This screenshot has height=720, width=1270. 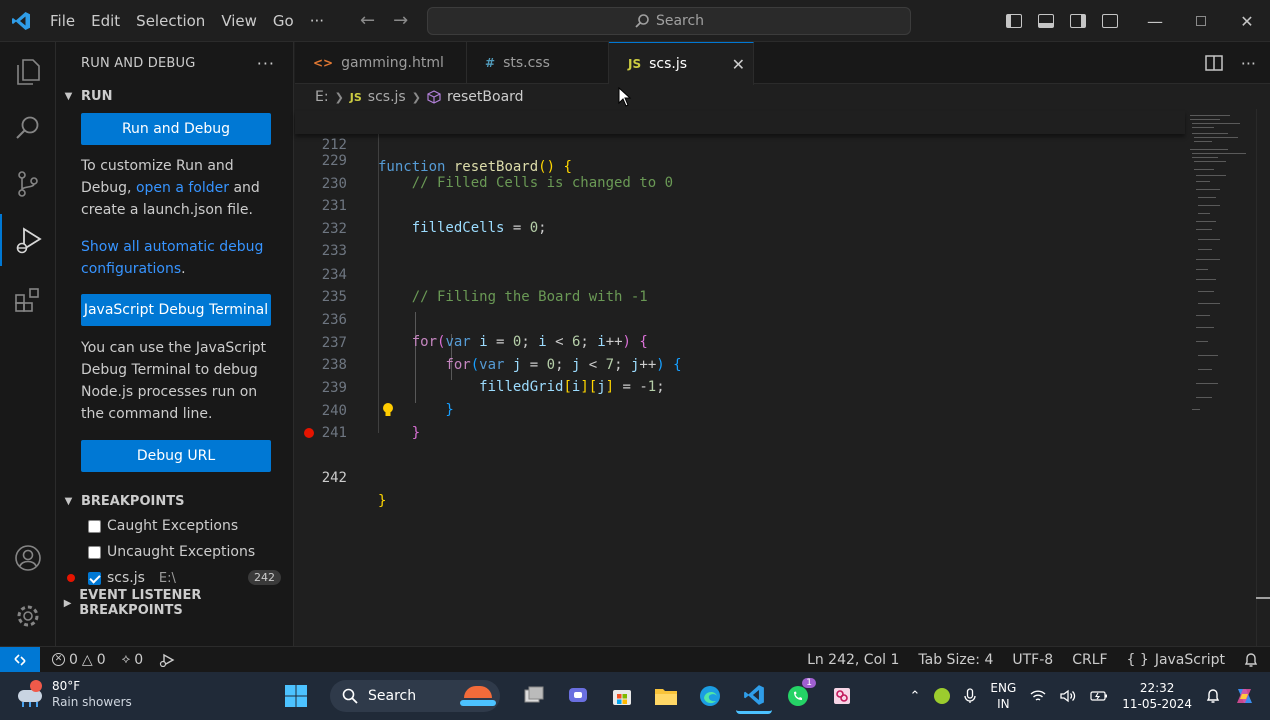 What do you see at coordinates (28, 184) in the screenshot?
I see `source-control-icon` at bounding box center [28, 184].